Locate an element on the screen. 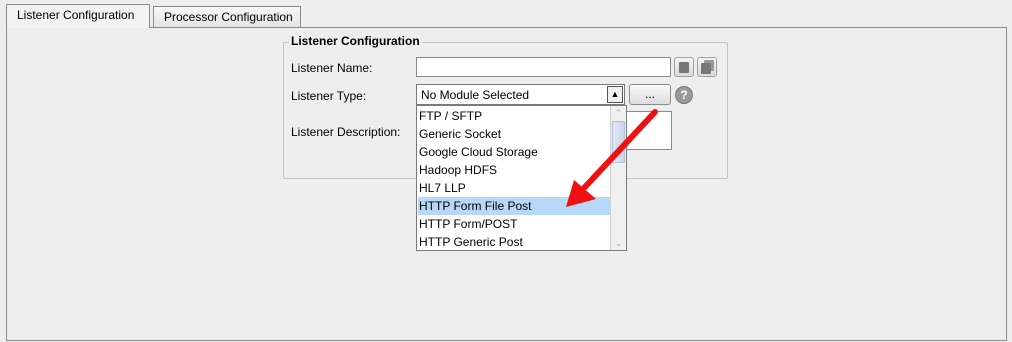  scroll-down-icon: ⌄ is located at coordinates (618, 243).